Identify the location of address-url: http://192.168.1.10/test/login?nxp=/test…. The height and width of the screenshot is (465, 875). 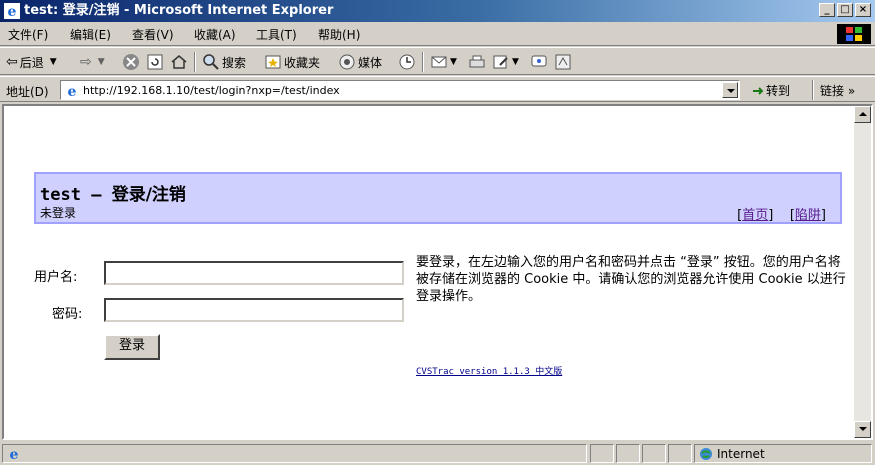
(211, 90).